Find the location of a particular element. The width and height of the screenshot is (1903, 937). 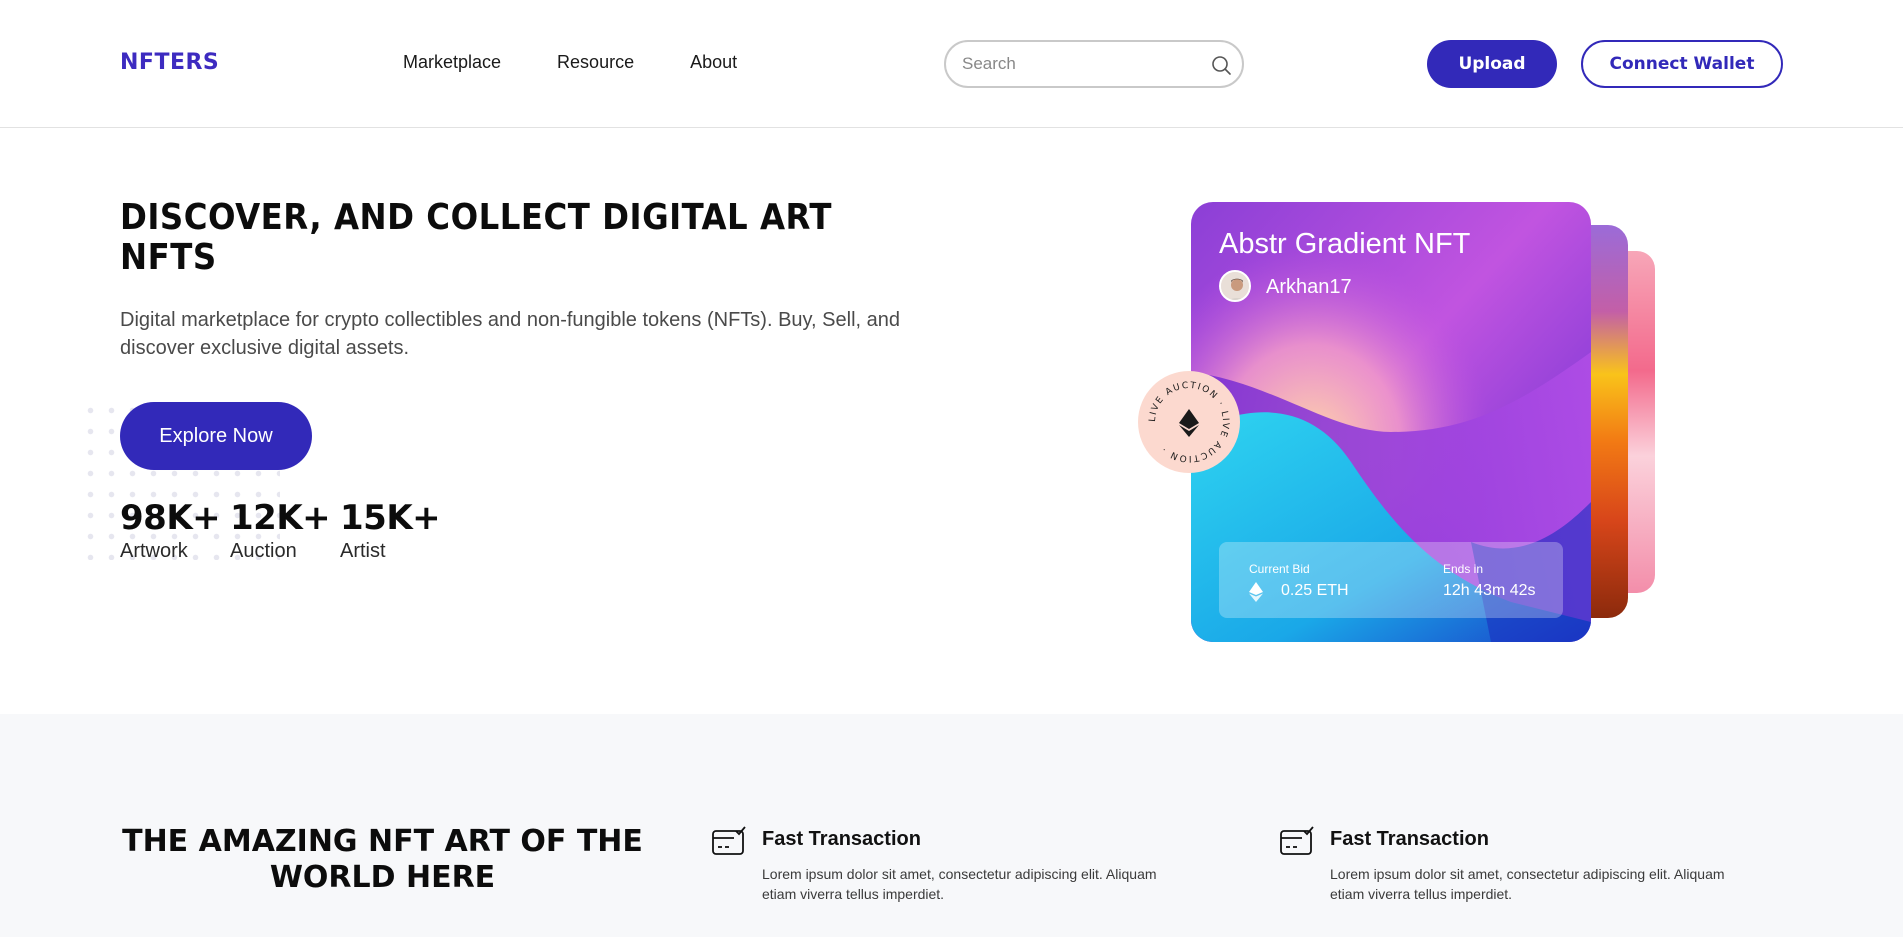

stat-label: Auction is located at coordinates (263, 551).